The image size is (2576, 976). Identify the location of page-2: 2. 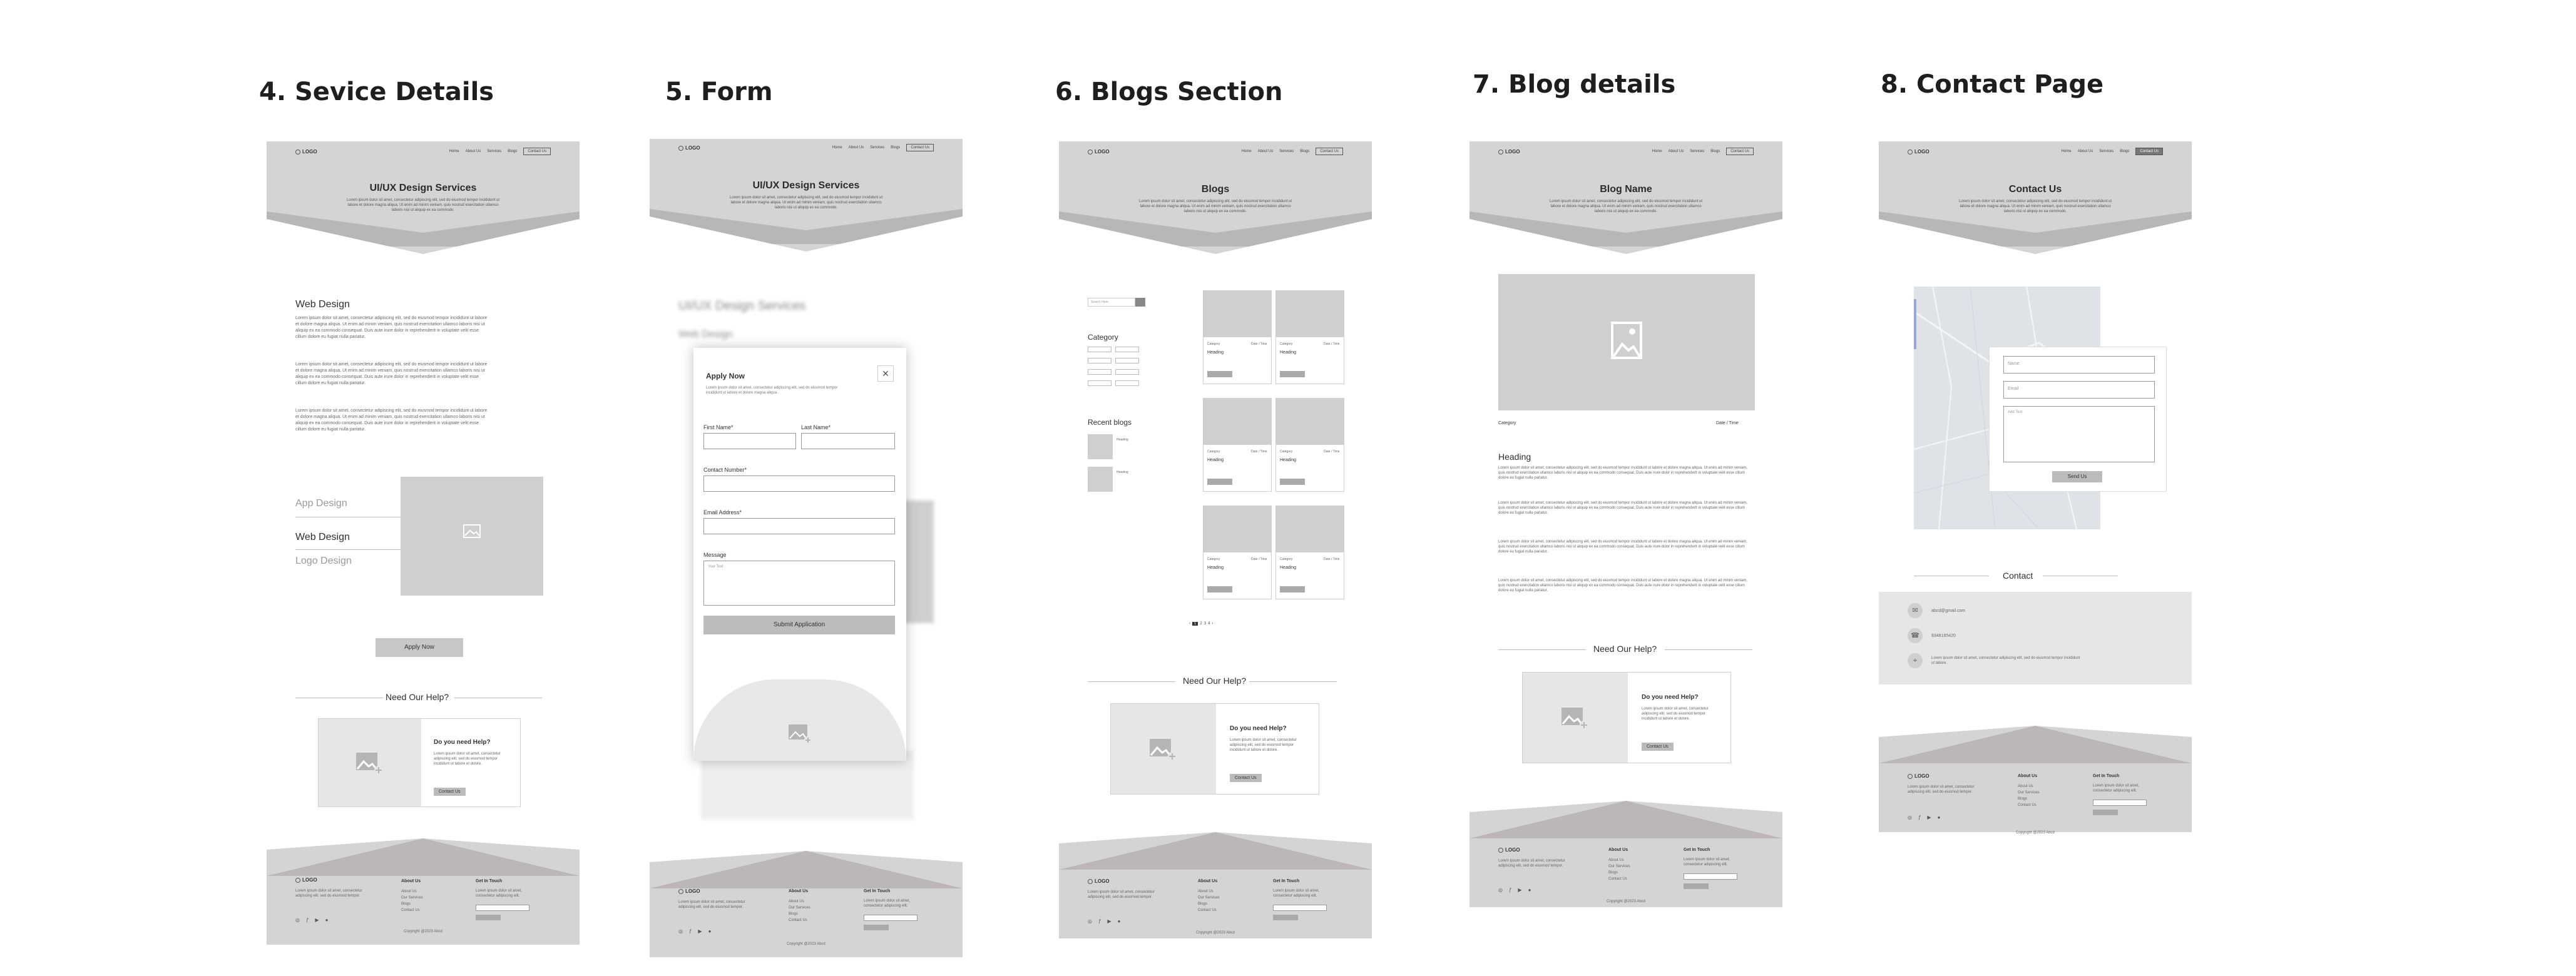
(1201, 624).